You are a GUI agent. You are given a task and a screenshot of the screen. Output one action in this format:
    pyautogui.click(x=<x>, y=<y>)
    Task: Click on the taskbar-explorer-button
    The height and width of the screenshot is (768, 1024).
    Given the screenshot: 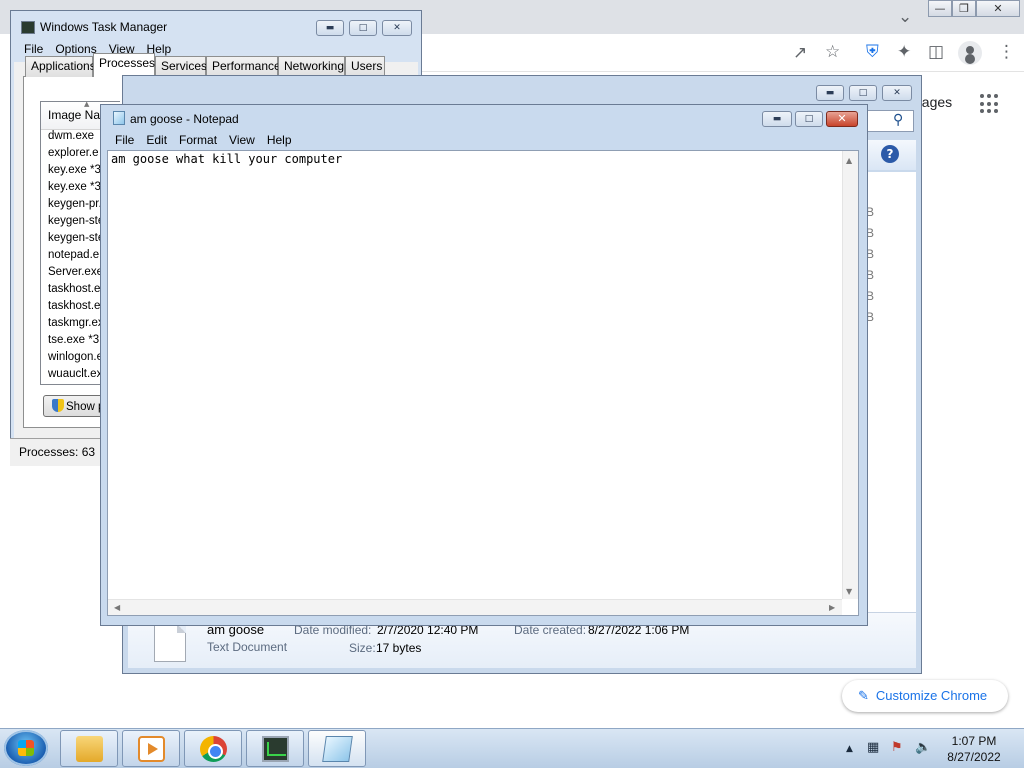 What is the action you would take?
    pyautogui.click(x=89, y=748)
    